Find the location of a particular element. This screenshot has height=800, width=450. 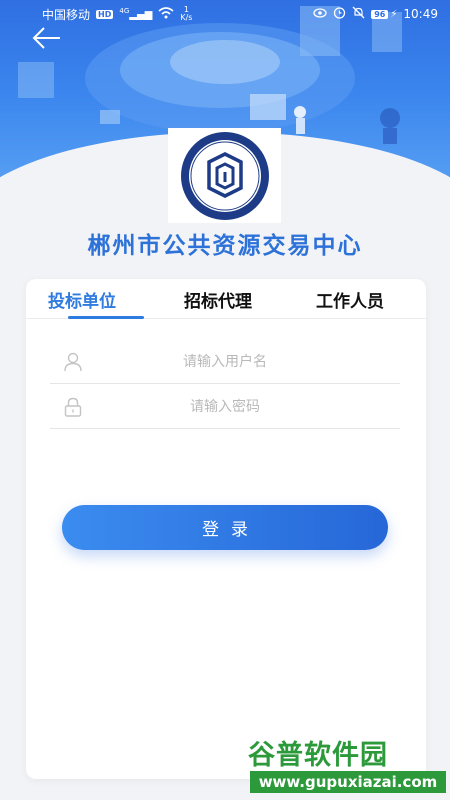

back-arrow-icon is located at coordinates (46, 38).